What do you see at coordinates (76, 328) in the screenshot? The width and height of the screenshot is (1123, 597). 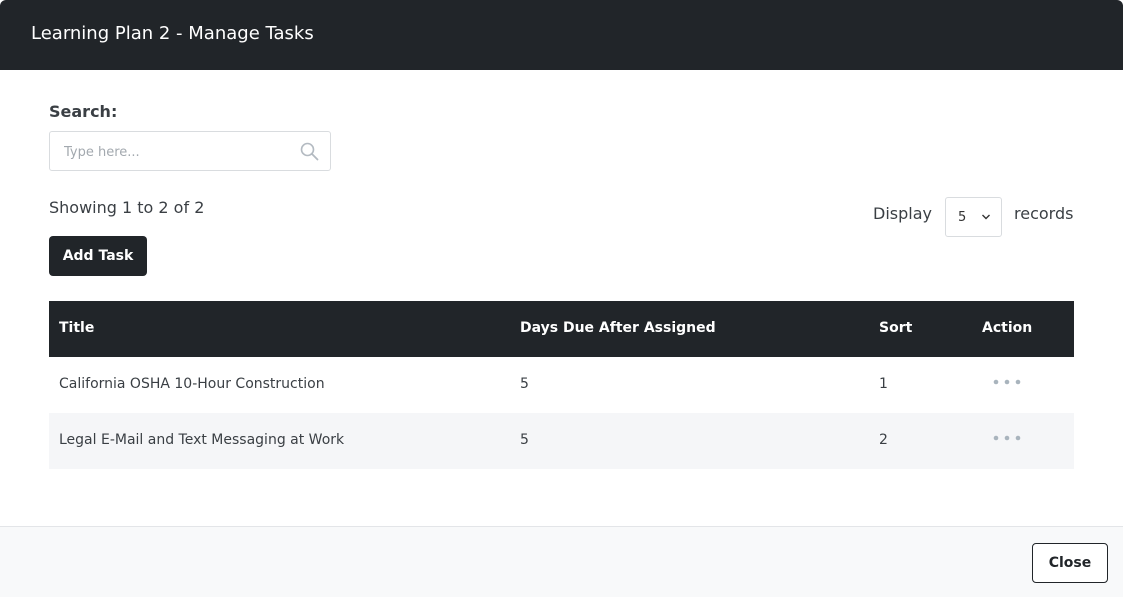 I see `column-header-title: Title` at bounding box center [76, 328].